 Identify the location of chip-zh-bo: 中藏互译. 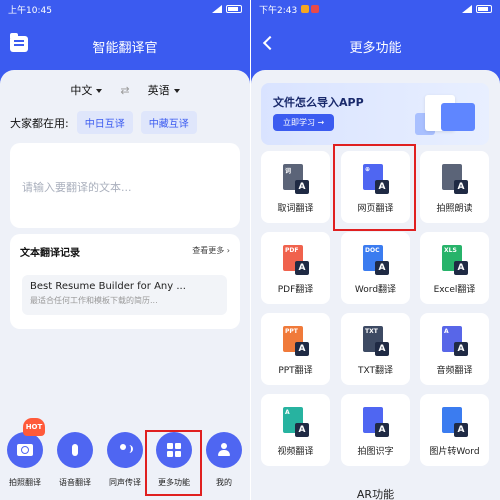
(168, 122).